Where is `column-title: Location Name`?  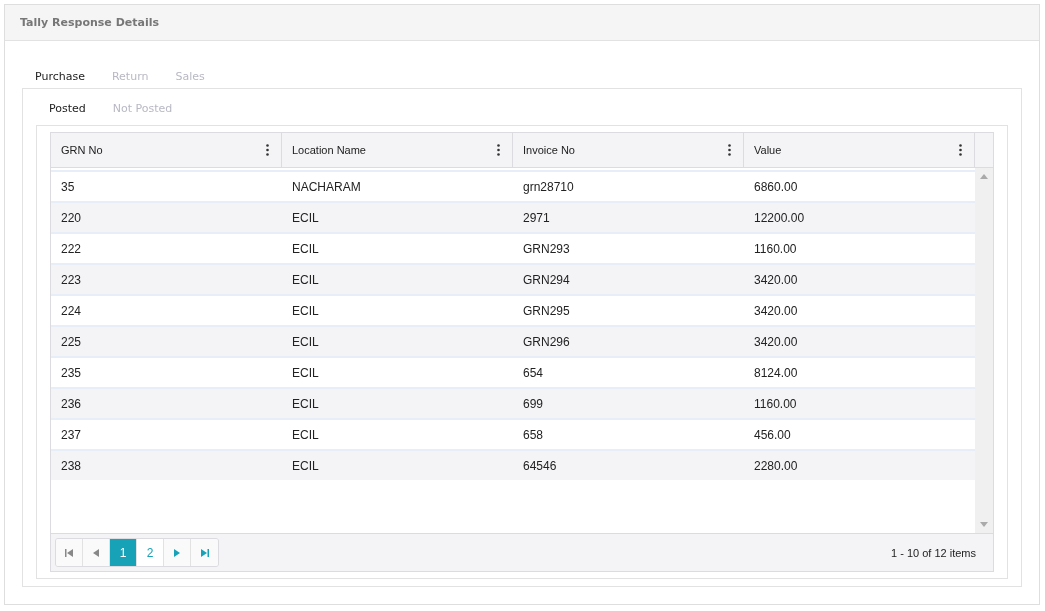
column-title: Location Name is located at coordinates (329, 150).